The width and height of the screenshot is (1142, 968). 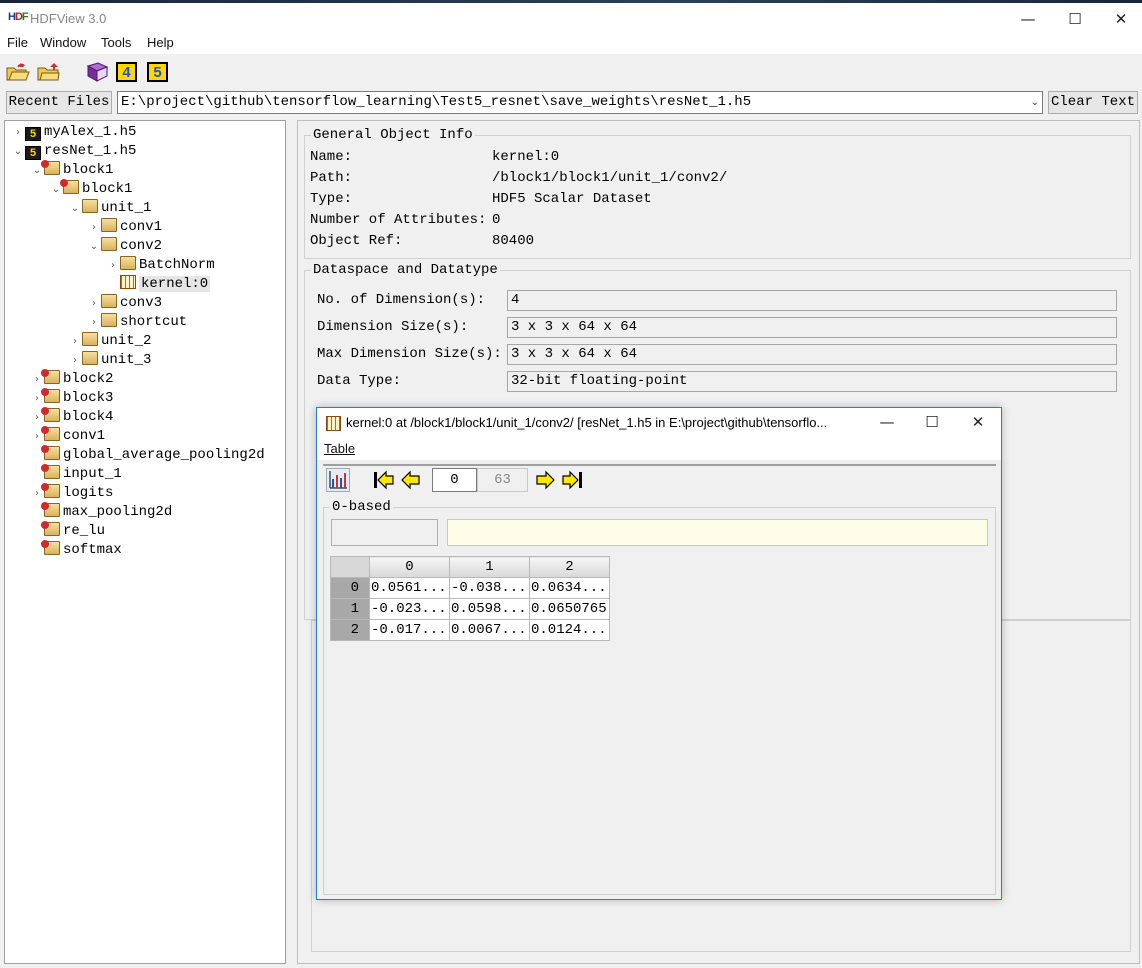 I want to click on page-number-input: 0, so click(x=454, y=480).